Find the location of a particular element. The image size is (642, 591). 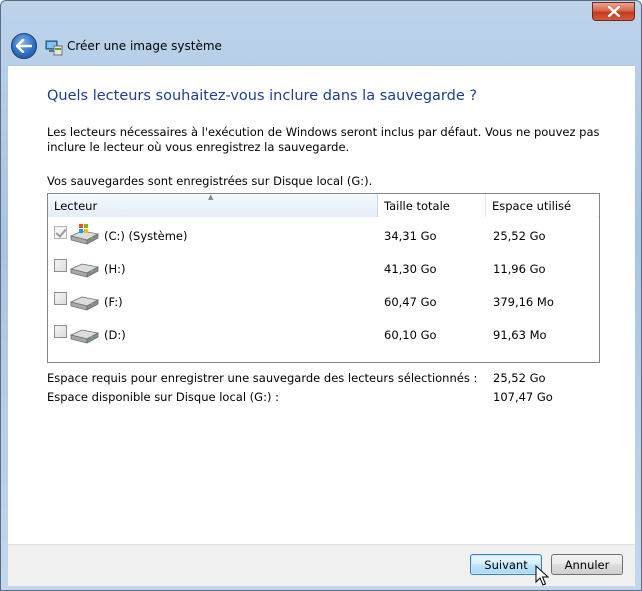

drive-checkbox-d is located at coordinates (60, 331).